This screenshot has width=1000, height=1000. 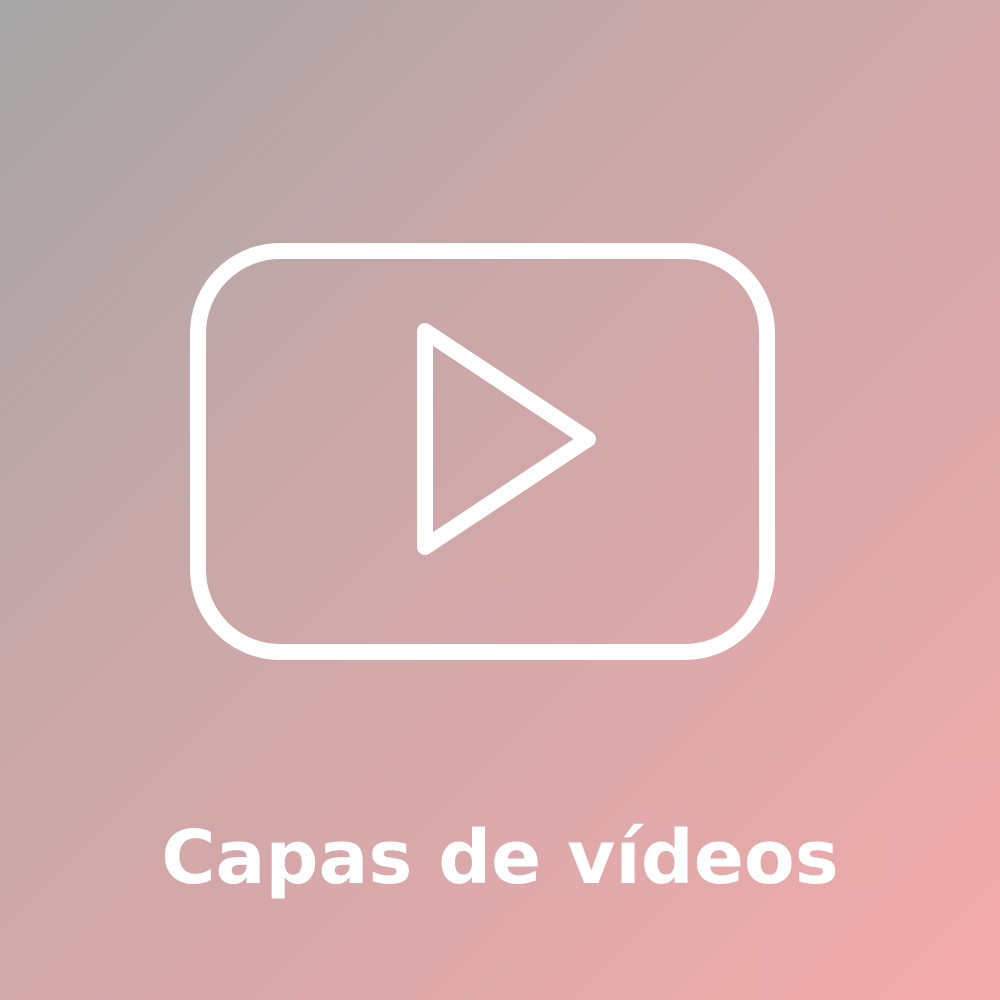 What do you see at coordinates (506, 439) in the screenshot?
I see `play-triangle` at bounding box center [506, 439].